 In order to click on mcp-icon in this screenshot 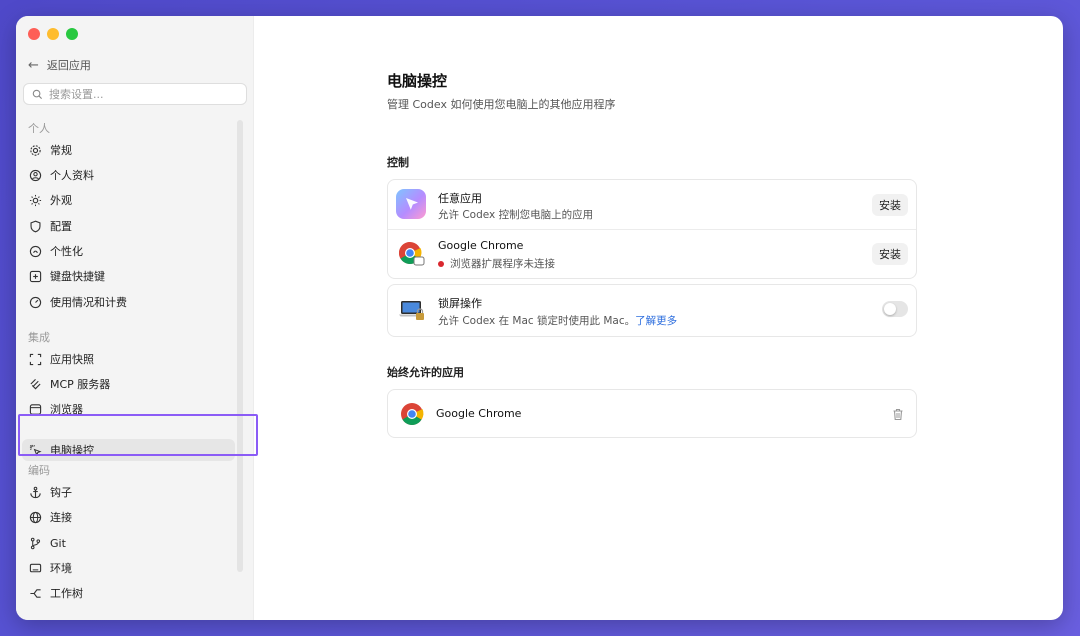, I will do `click(35, 384)`.